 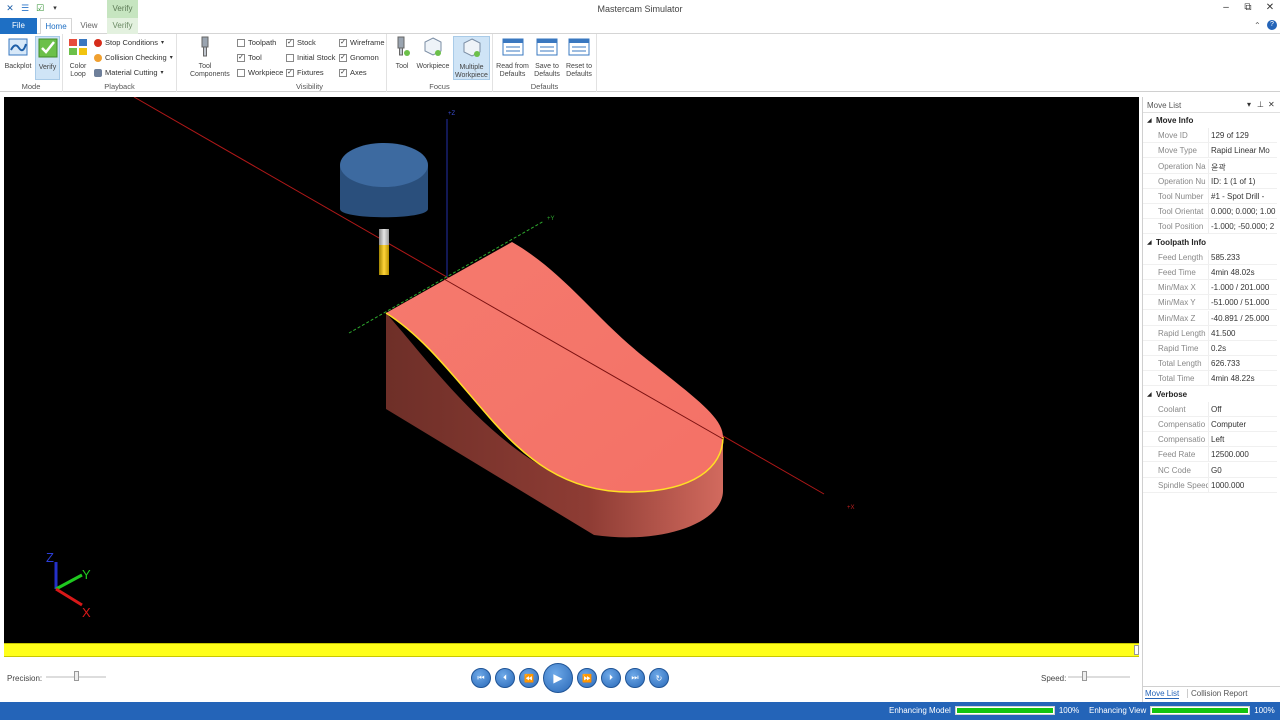 What do you see at coordinates (1210, 181) in the screenshot?
I see `property-row: Operation Nu ID: 1 (1 of 1)` at bounding box center [1210, 181].